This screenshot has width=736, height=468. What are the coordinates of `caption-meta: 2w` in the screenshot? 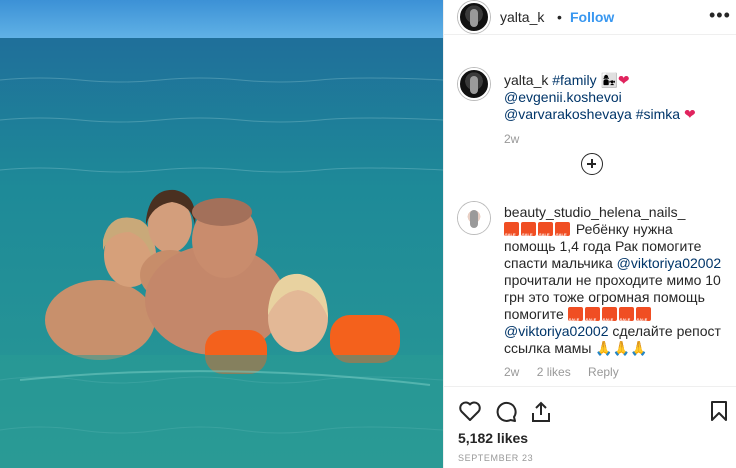 It's located at (518, 139).